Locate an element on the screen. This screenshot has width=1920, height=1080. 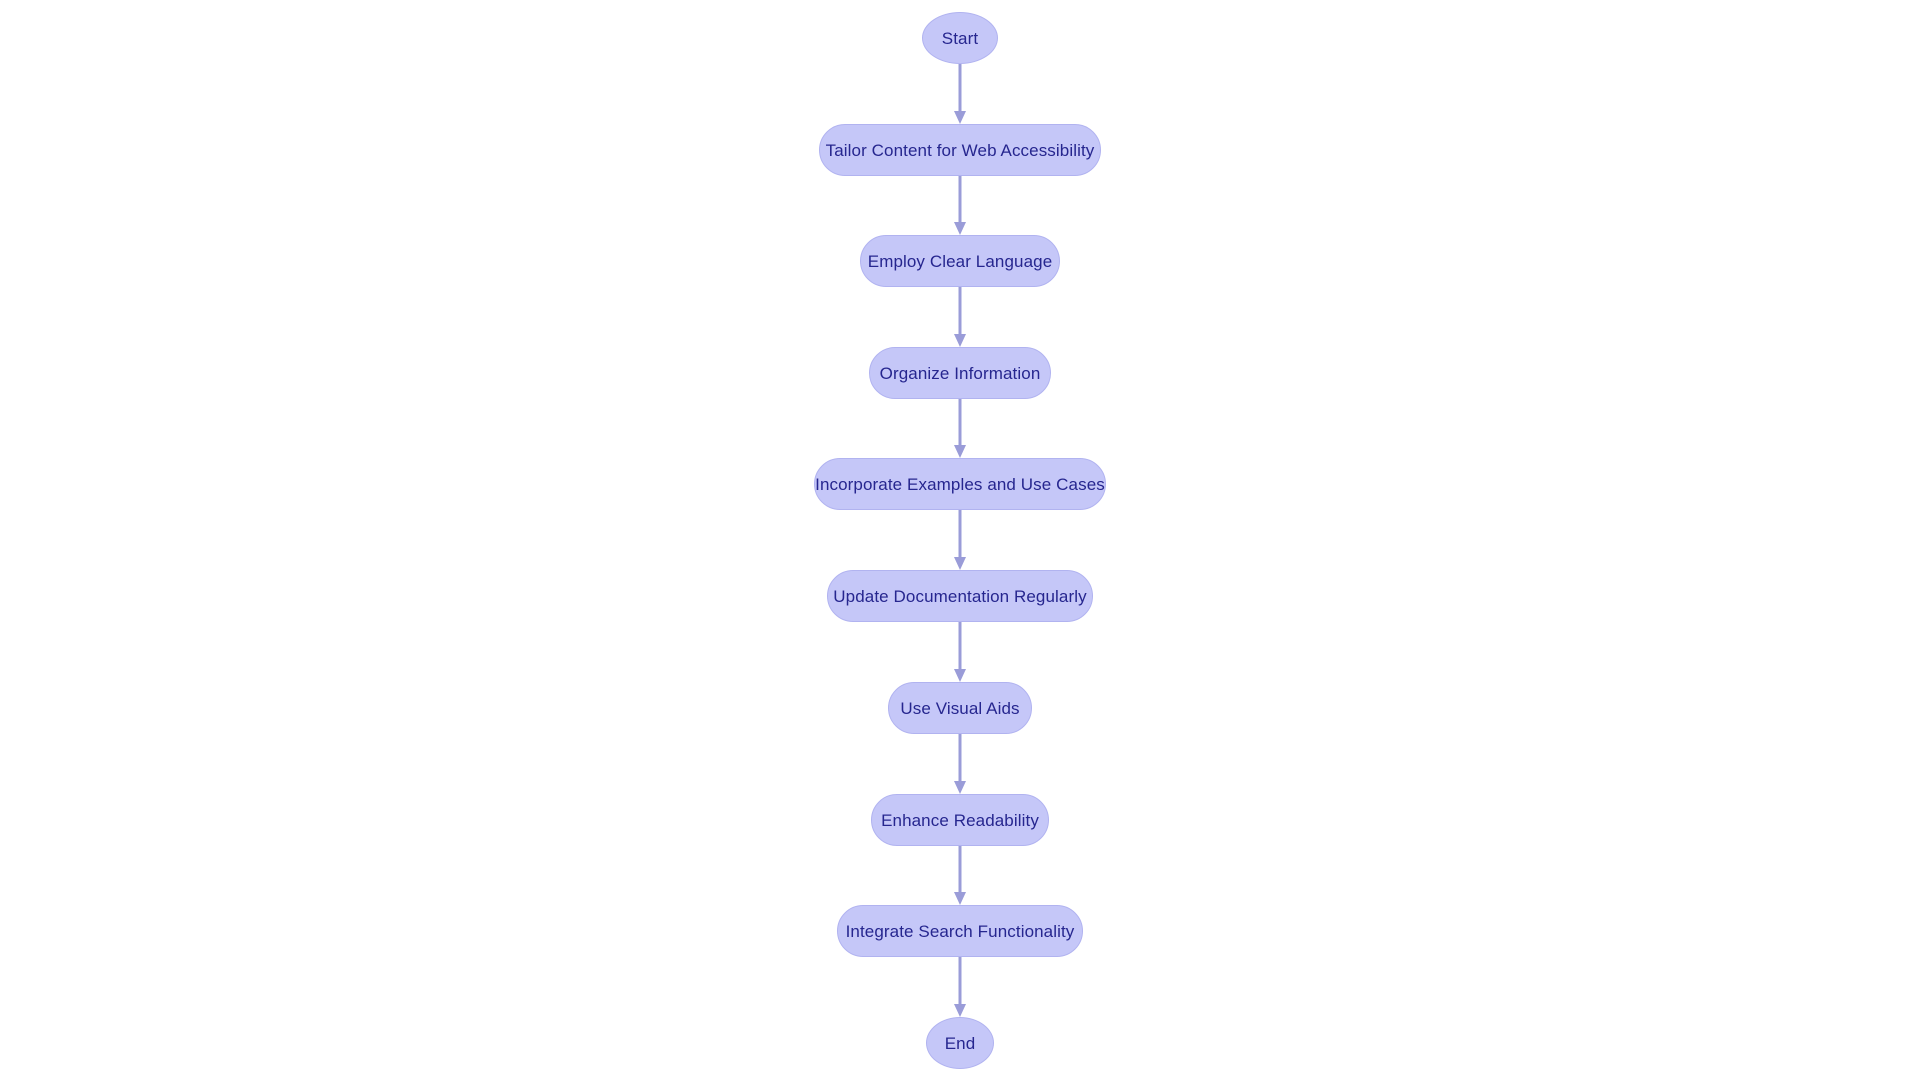
flow-node-label: Tailor Content for Web Accessibility is located at coordinates (960, 150).